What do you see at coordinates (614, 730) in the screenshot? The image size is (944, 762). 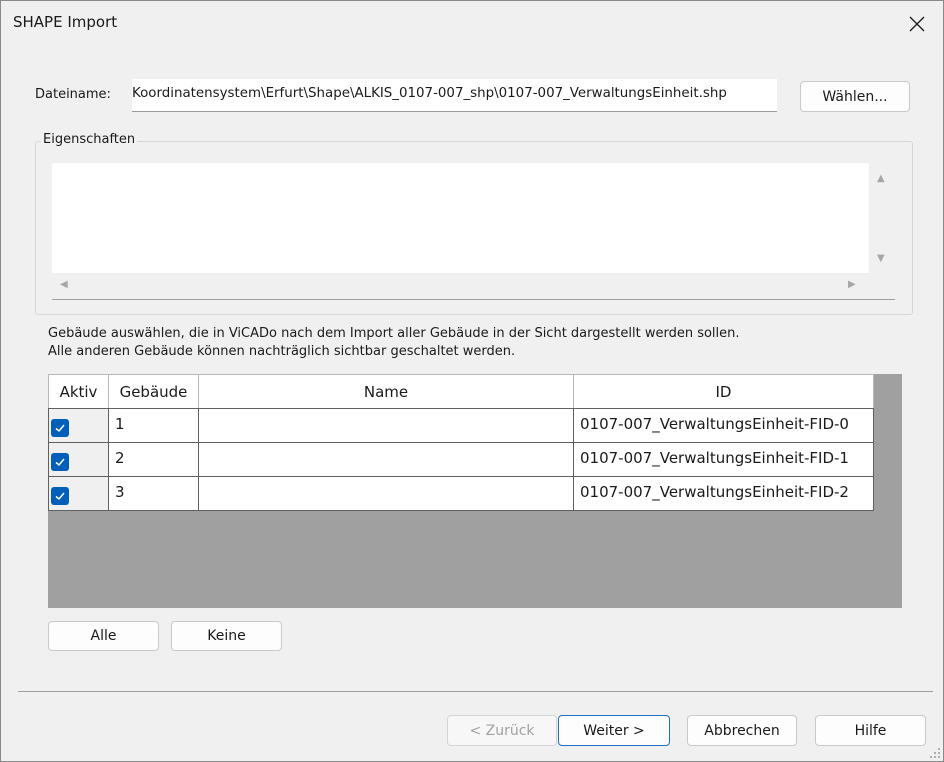 I see `next-button: Weiter >` at bounding box center [614, 730].